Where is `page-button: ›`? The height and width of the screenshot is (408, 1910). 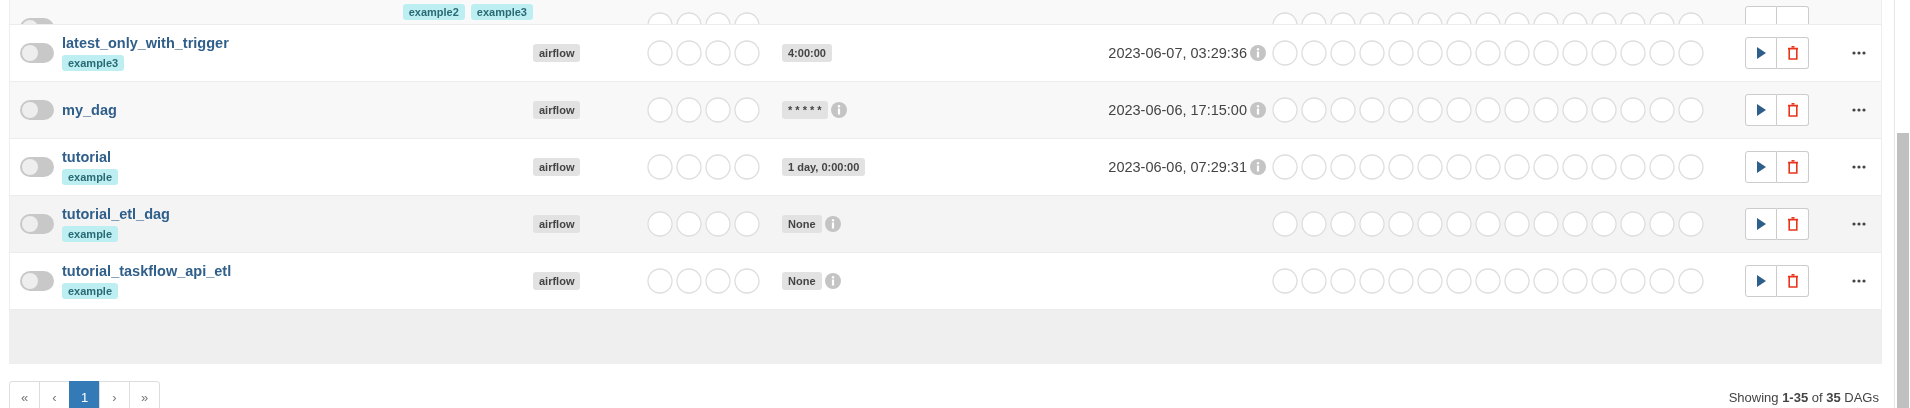 page-button: › is located at coordinates (114, 394).